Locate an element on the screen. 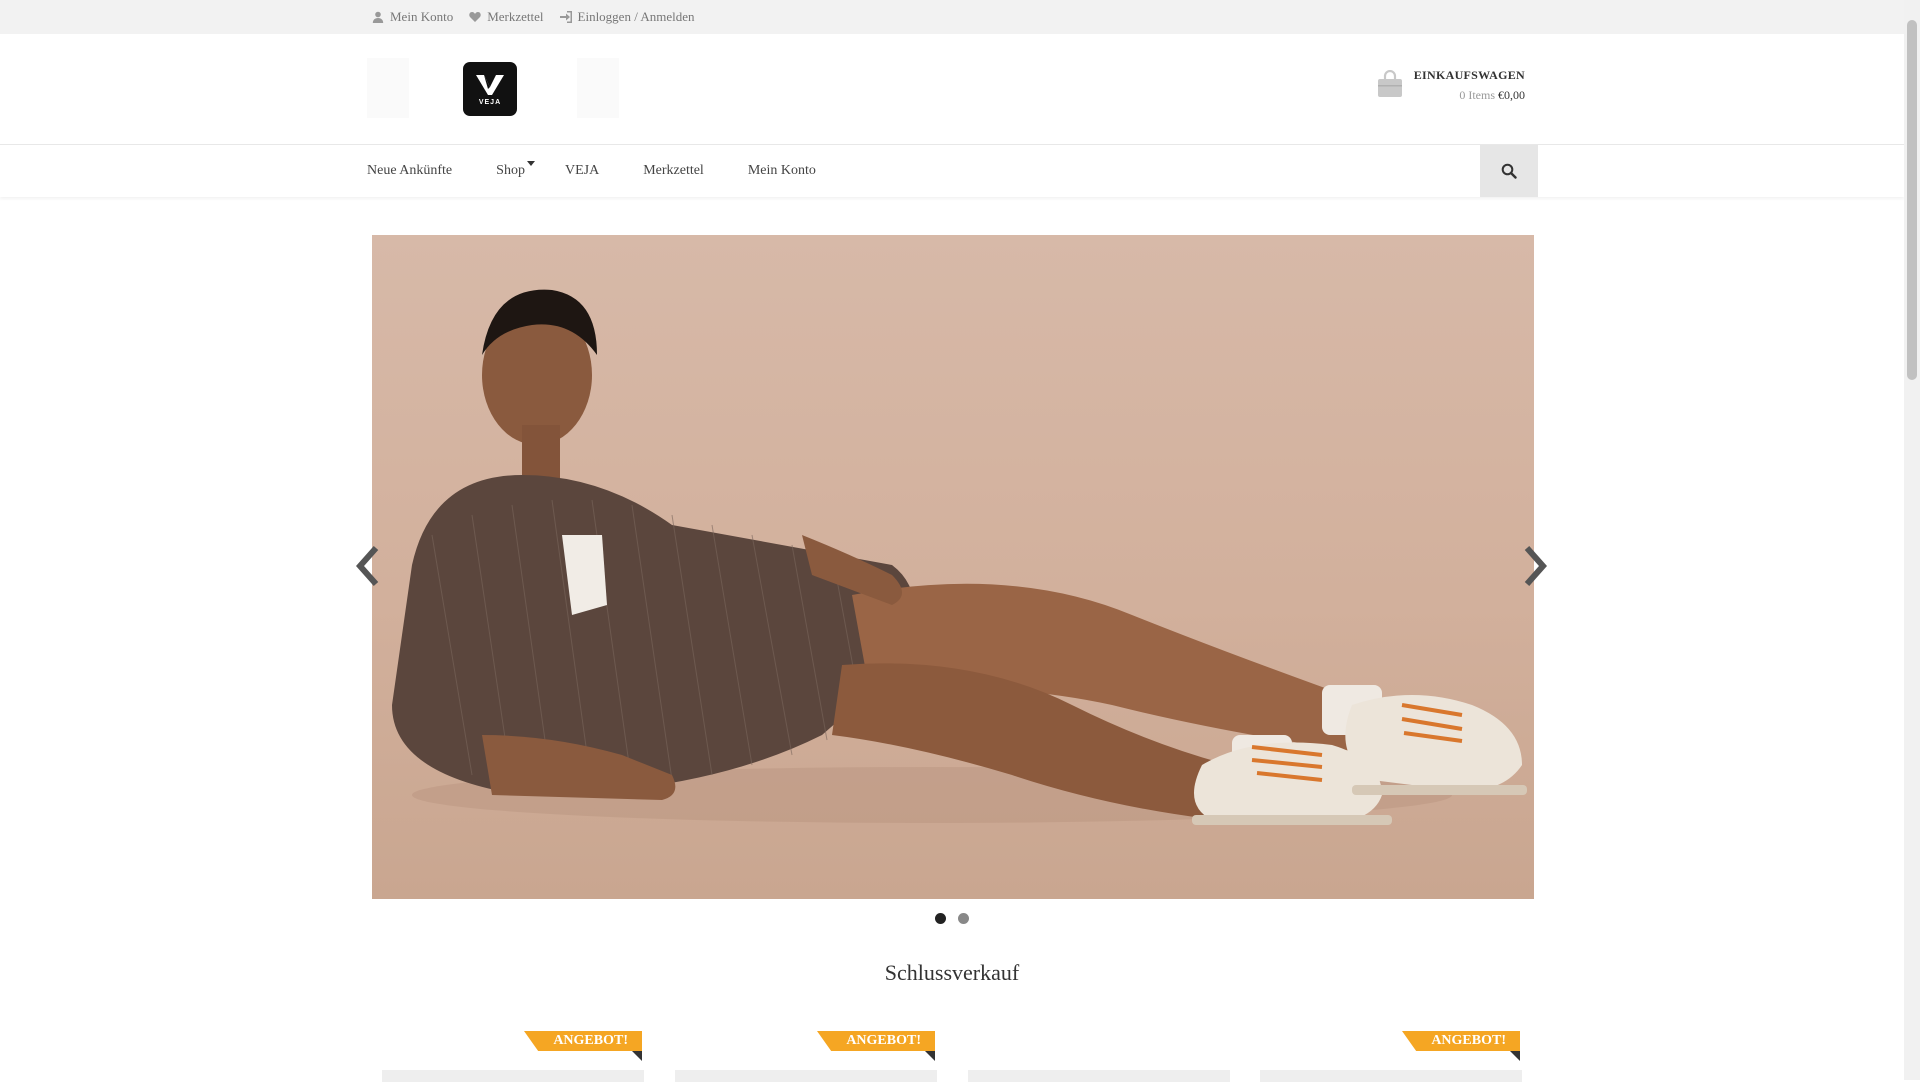 The width and height of the screenshot is (1920, 1082). wishlist-label: Merkzettel is located at coordinates (515, 16).